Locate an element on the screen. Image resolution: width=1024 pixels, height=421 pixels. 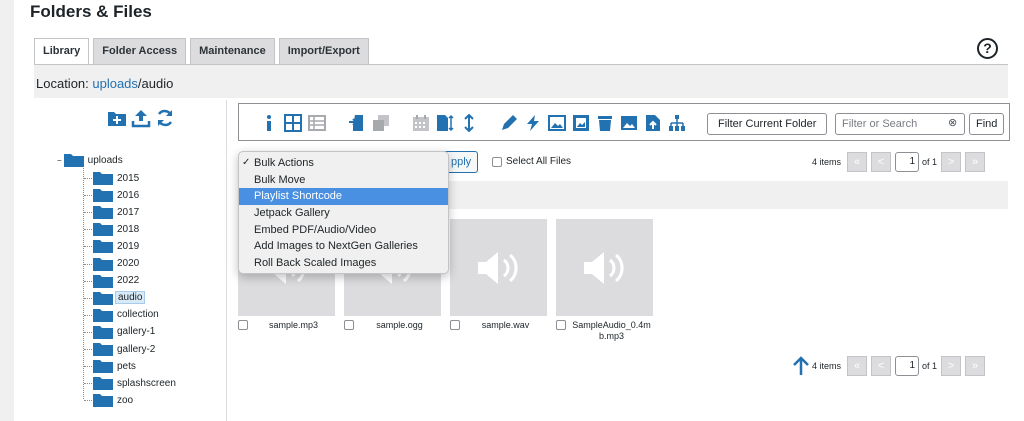
tree-node-collection: collection is located at coordinates (127, 315).